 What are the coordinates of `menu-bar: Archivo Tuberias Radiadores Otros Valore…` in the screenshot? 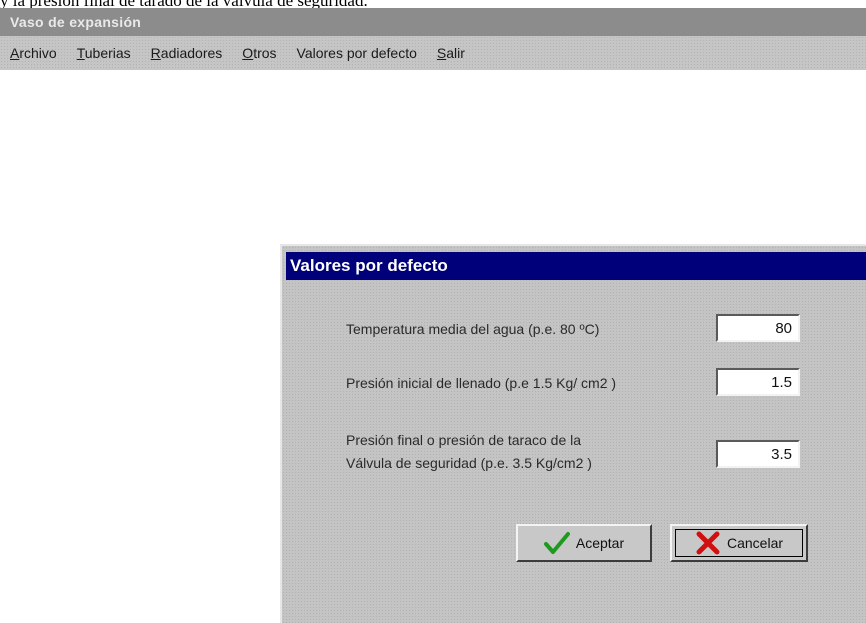 It's located at (433, 53).